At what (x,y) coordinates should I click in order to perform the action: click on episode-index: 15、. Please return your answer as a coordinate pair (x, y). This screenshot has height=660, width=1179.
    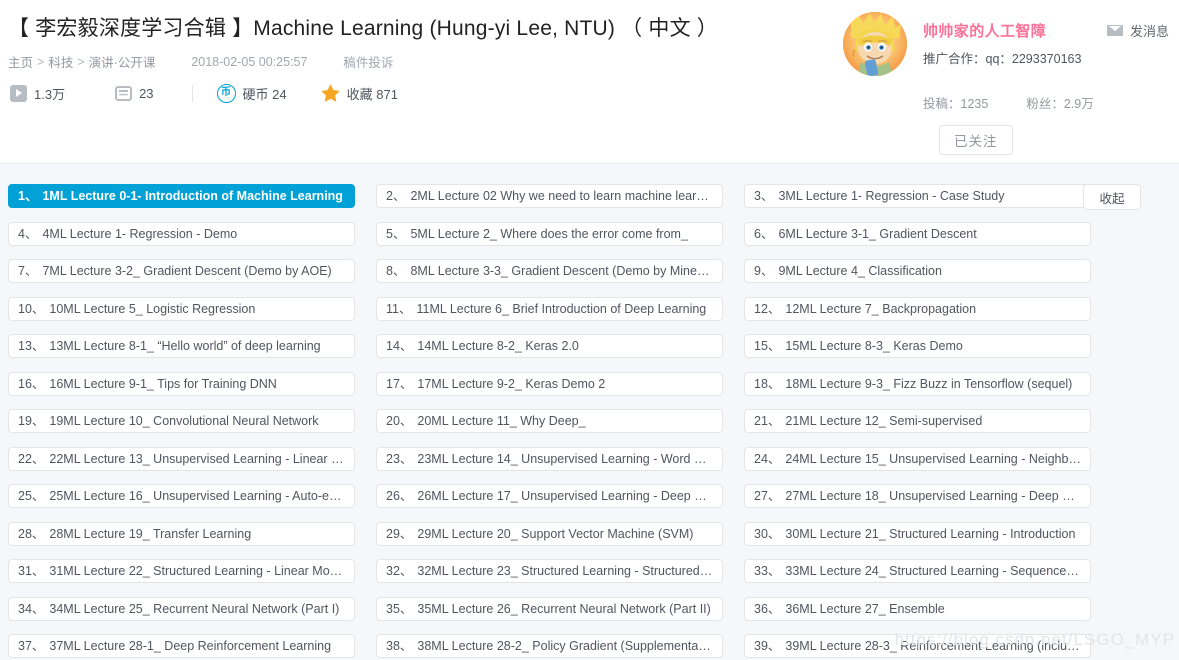
    Looking at the image, I should click on (767, 346).